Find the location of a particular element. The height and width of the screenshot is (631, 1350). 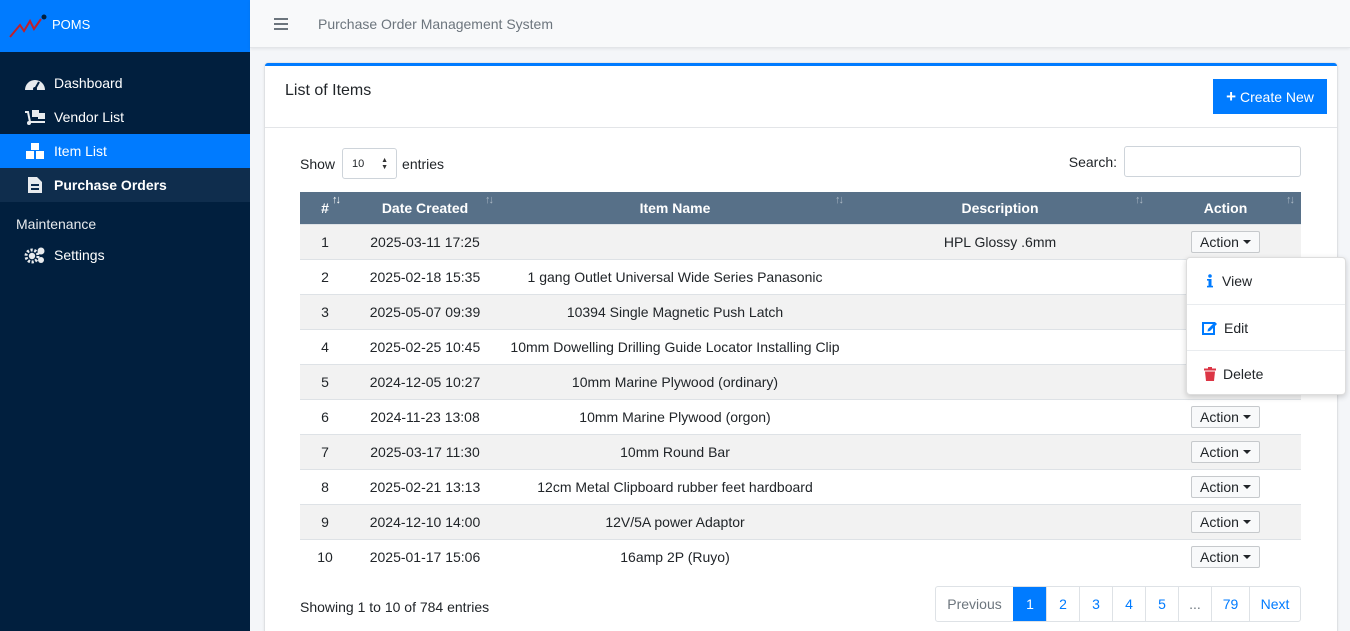

edit-menu-item: Edit is located at coordinates (1266, 327).